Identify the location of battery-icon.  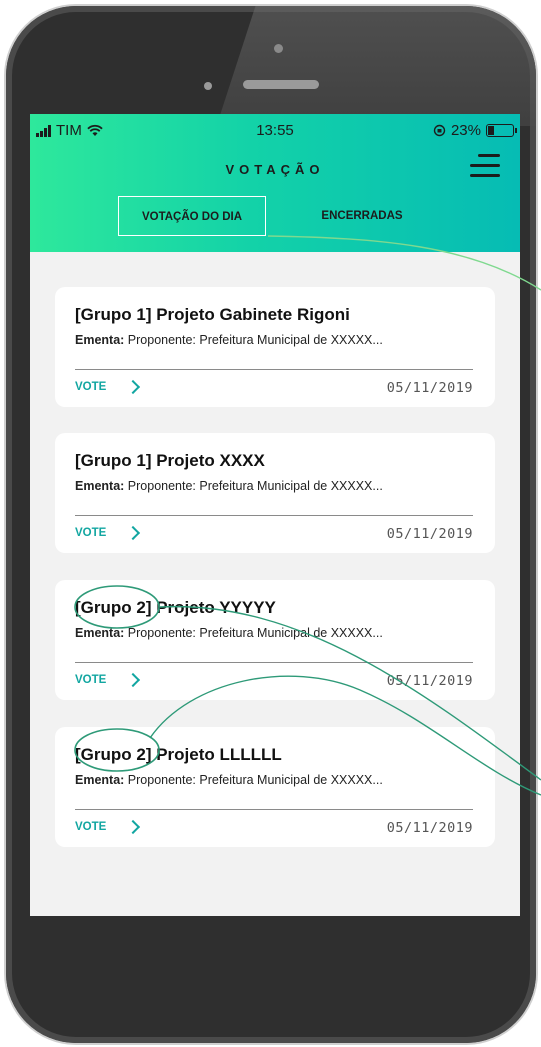
(501, 130).